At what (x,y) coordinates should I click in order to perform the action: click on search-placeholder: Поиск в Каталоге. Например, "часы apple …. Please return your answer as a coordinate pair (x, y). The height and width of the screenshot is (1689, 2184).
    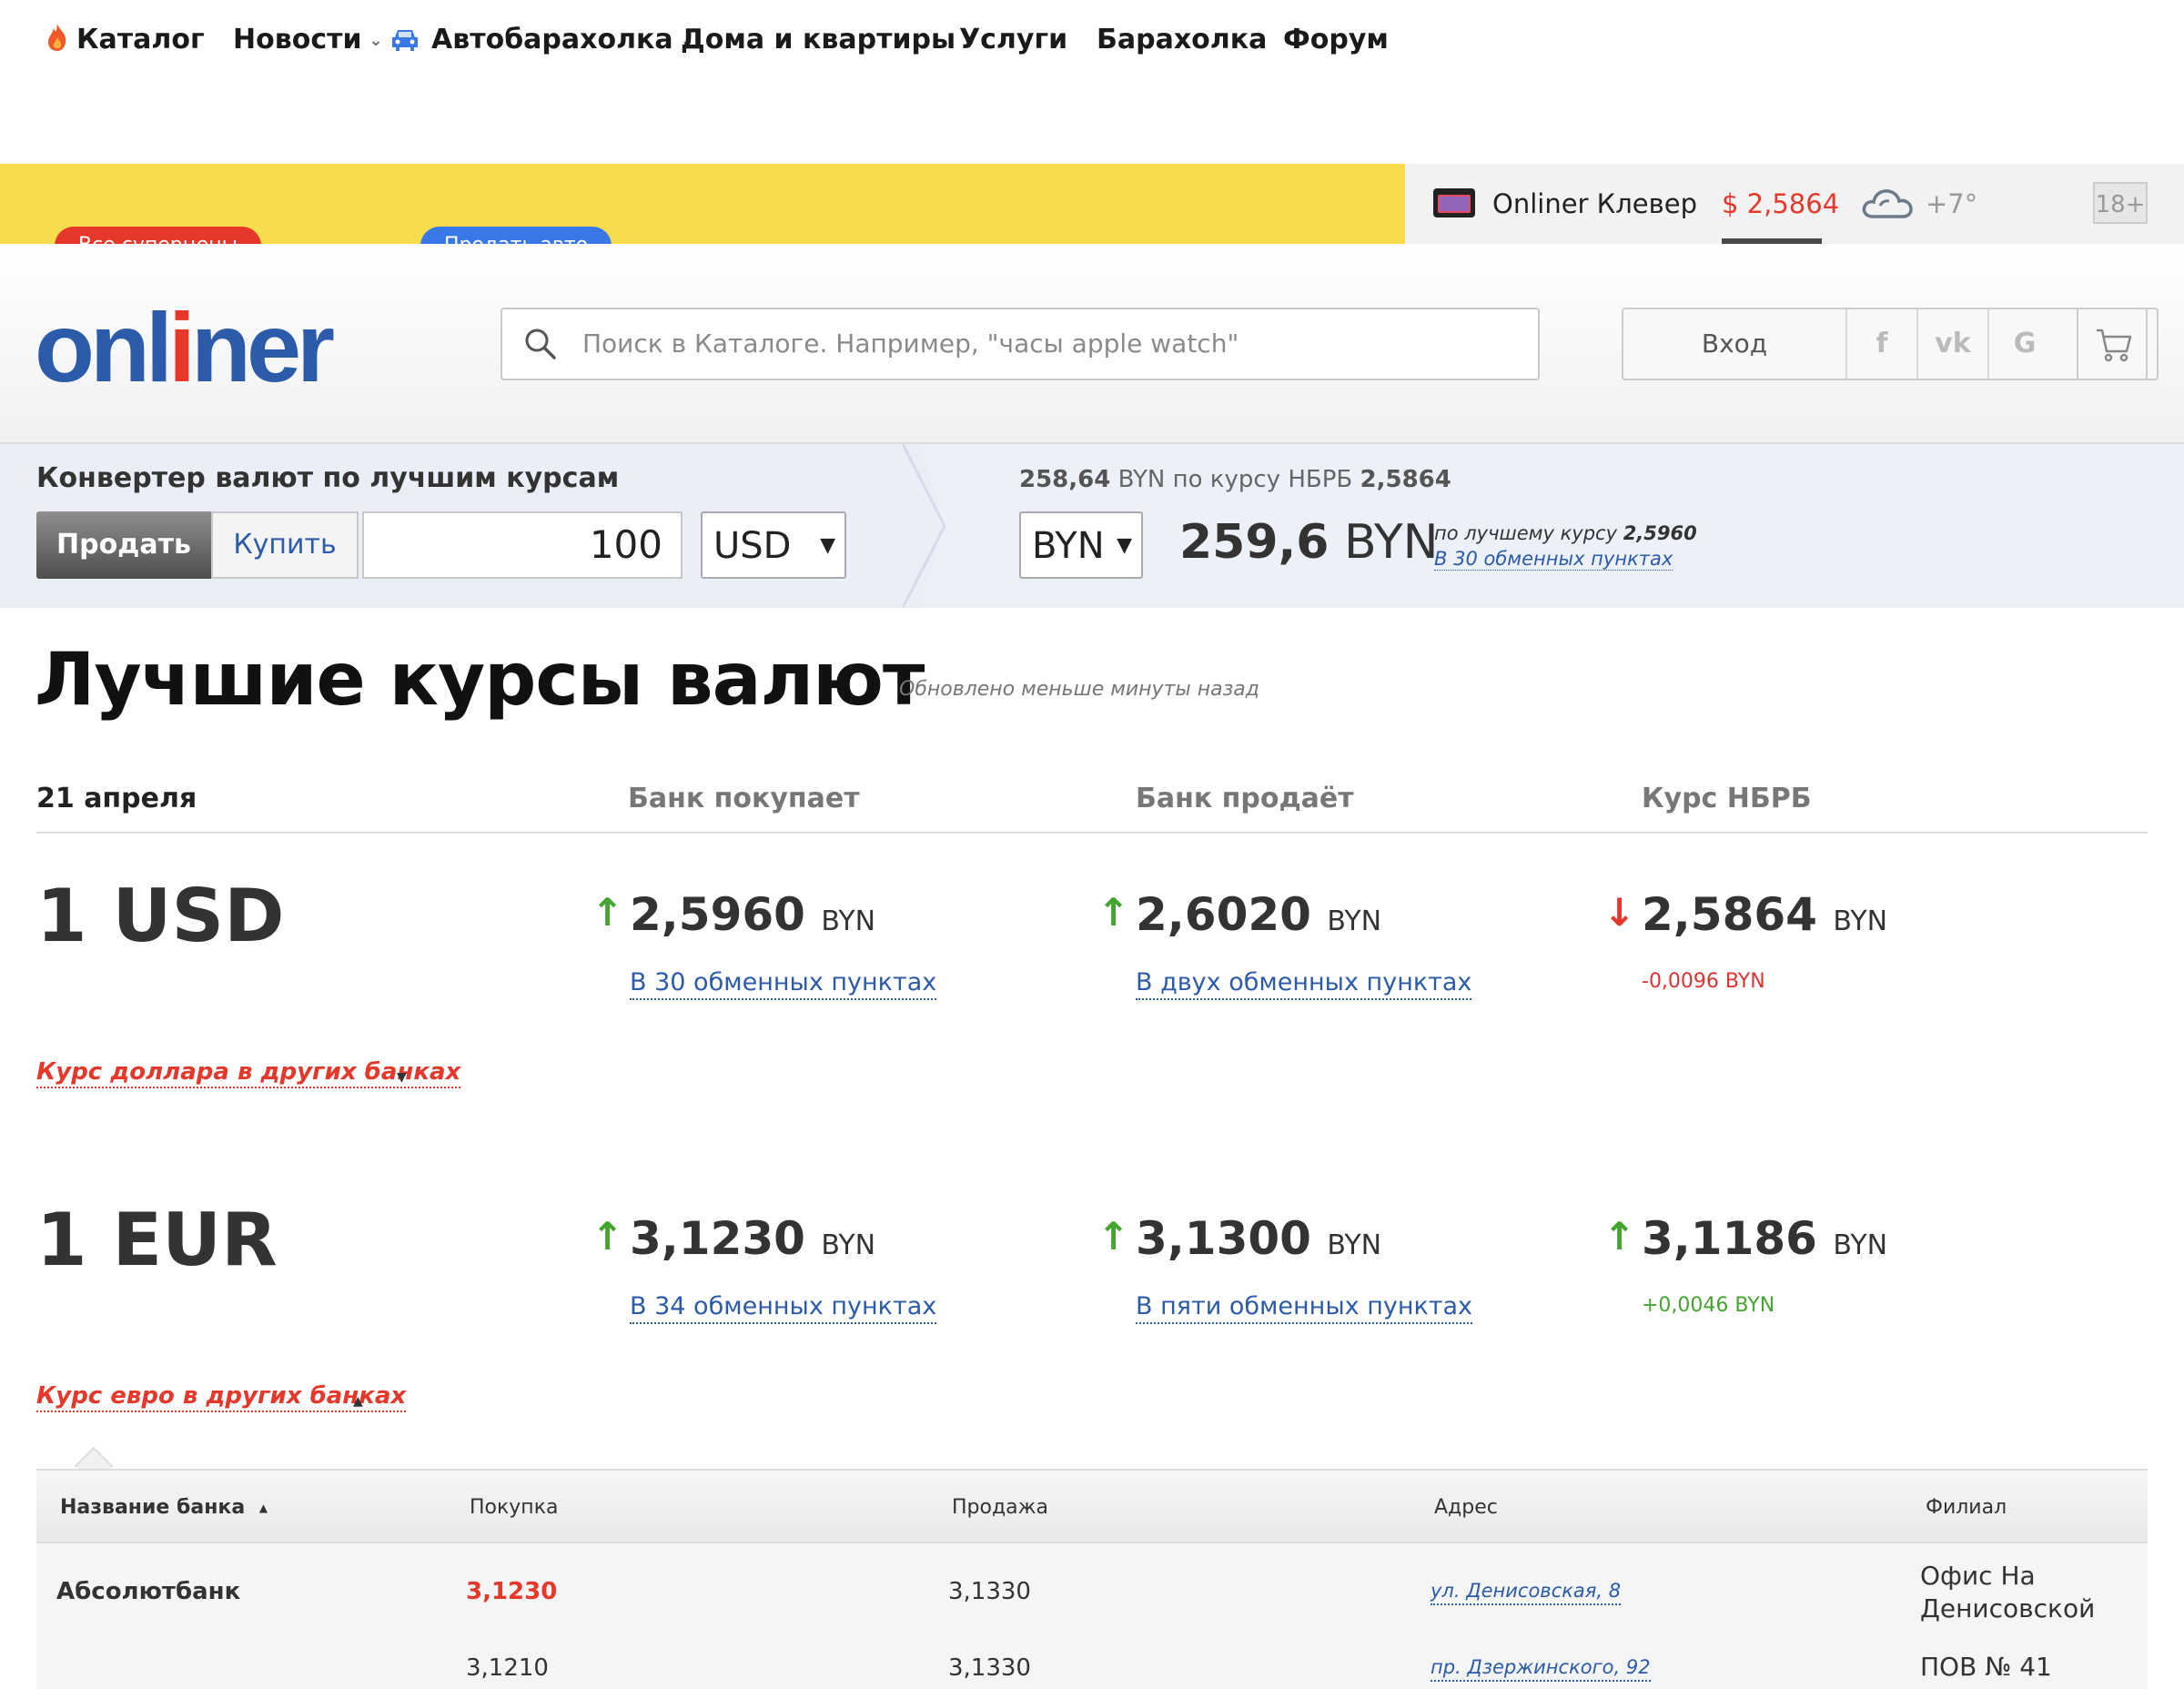
    Looking at the image, I should click on (911, 344).